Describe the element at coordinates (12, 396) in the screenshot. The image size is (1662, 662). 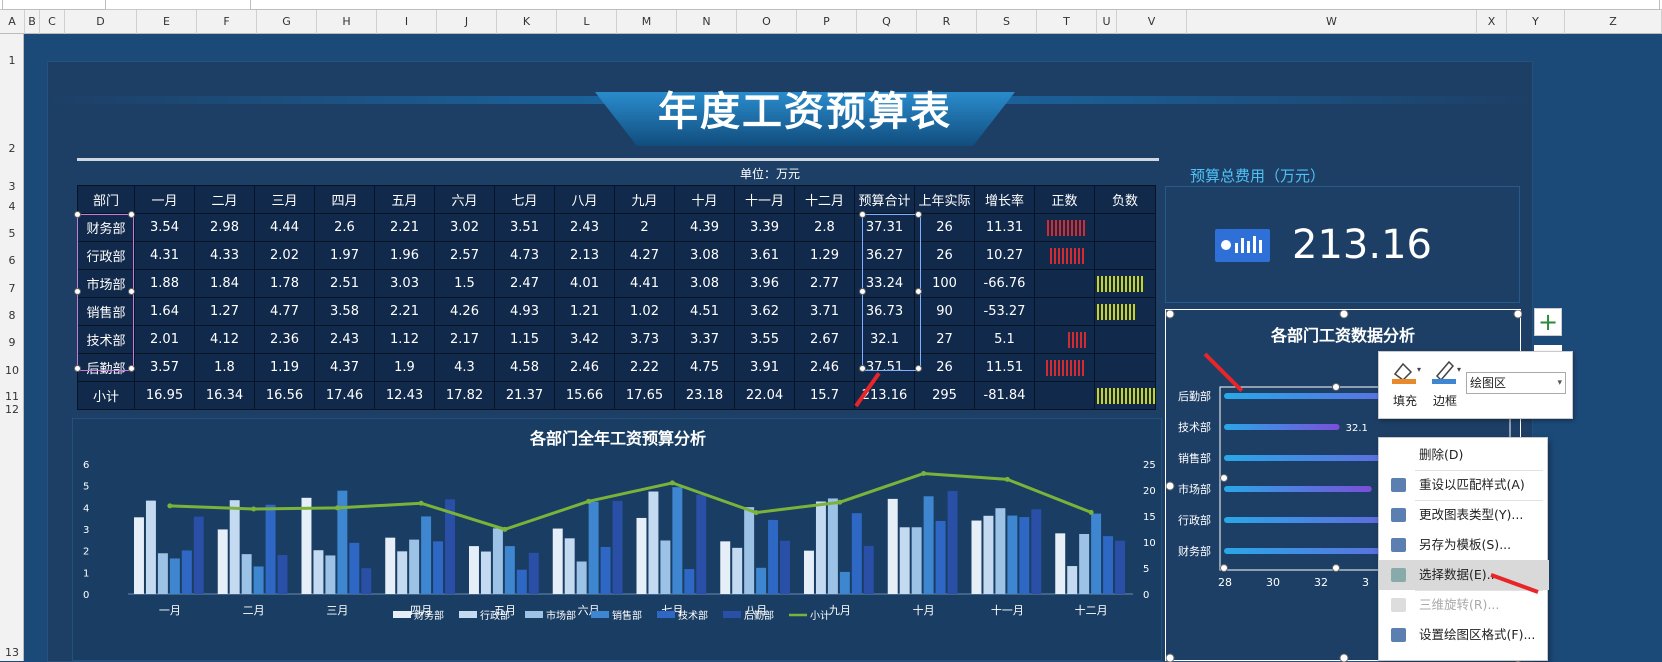
I see `row-header: 11` at that location.